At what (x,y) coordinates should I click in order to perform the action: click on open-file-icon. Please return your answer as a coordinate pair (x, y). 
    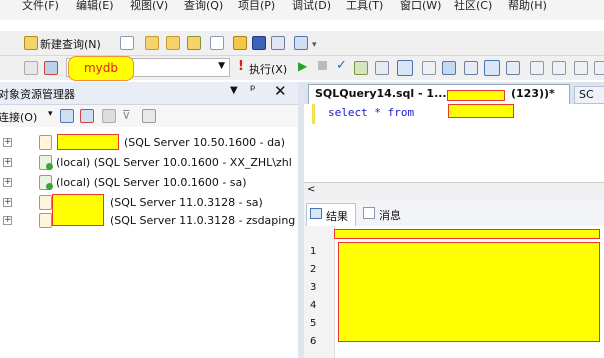
    Looking at the image, I should click on (240, 43).